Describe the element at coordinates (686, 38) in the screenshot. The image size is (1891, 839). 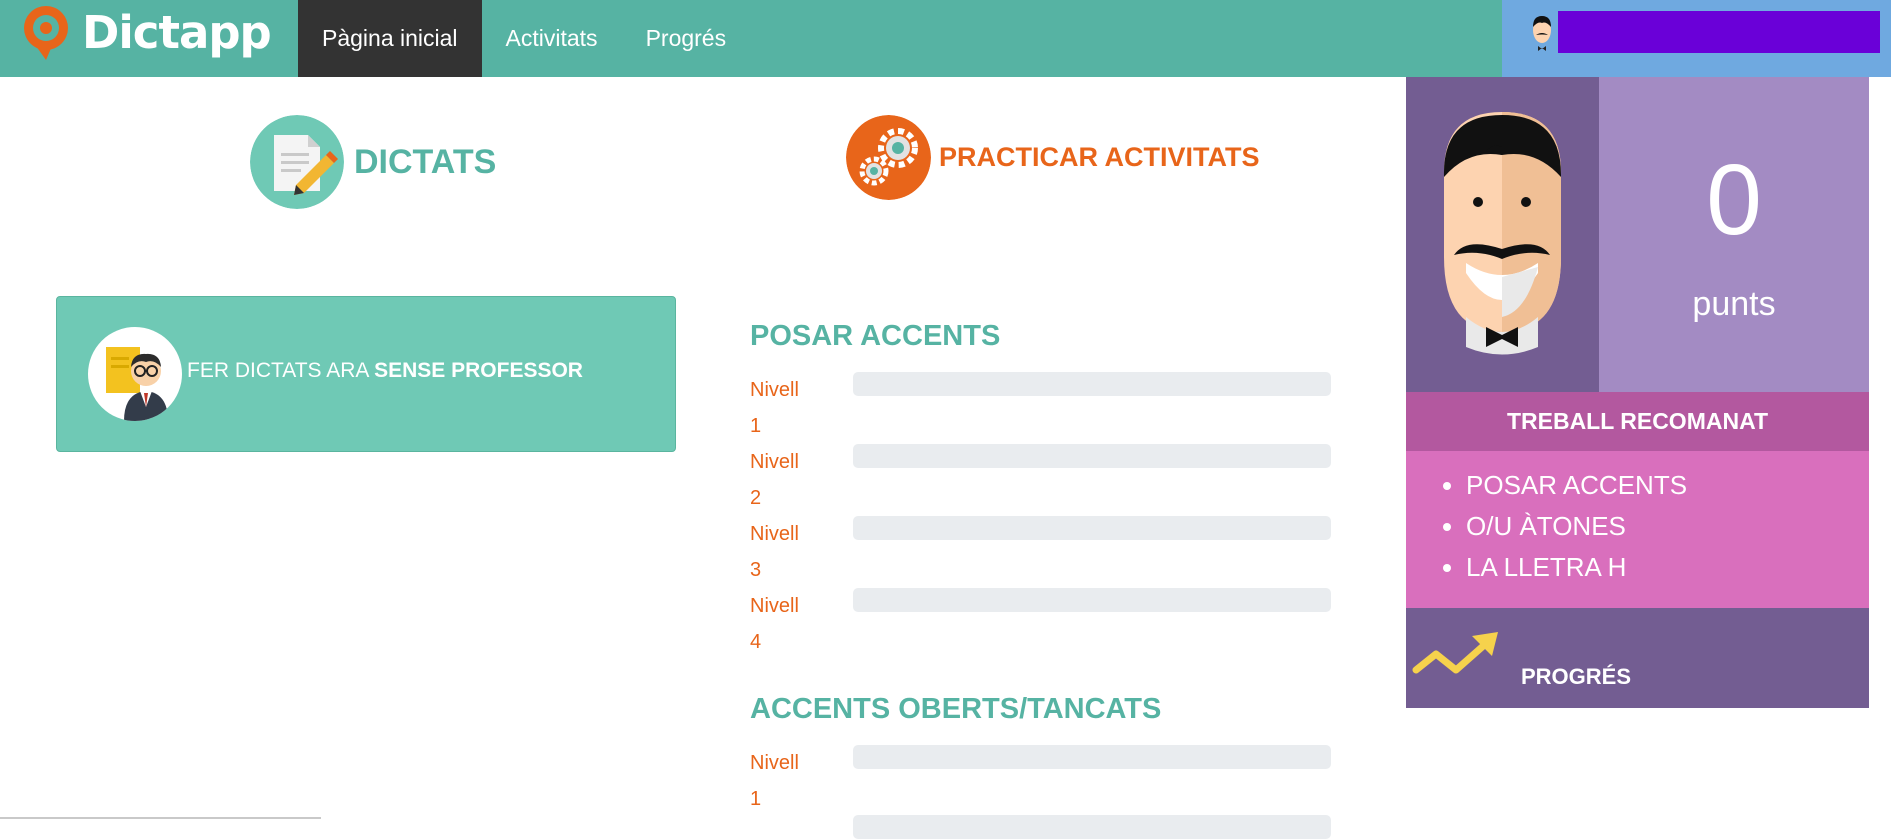
I see `nav-item-progress: Progrés` at that location.